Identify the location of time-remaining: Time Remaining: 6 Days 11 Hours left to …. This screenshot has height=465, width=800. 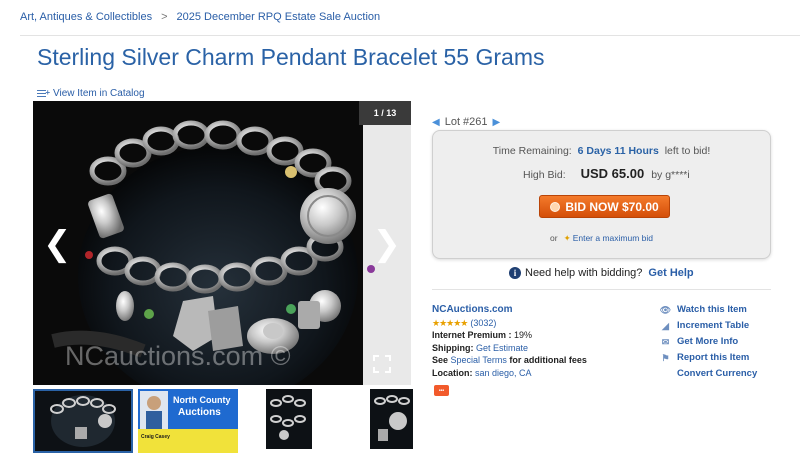
(601, 151).